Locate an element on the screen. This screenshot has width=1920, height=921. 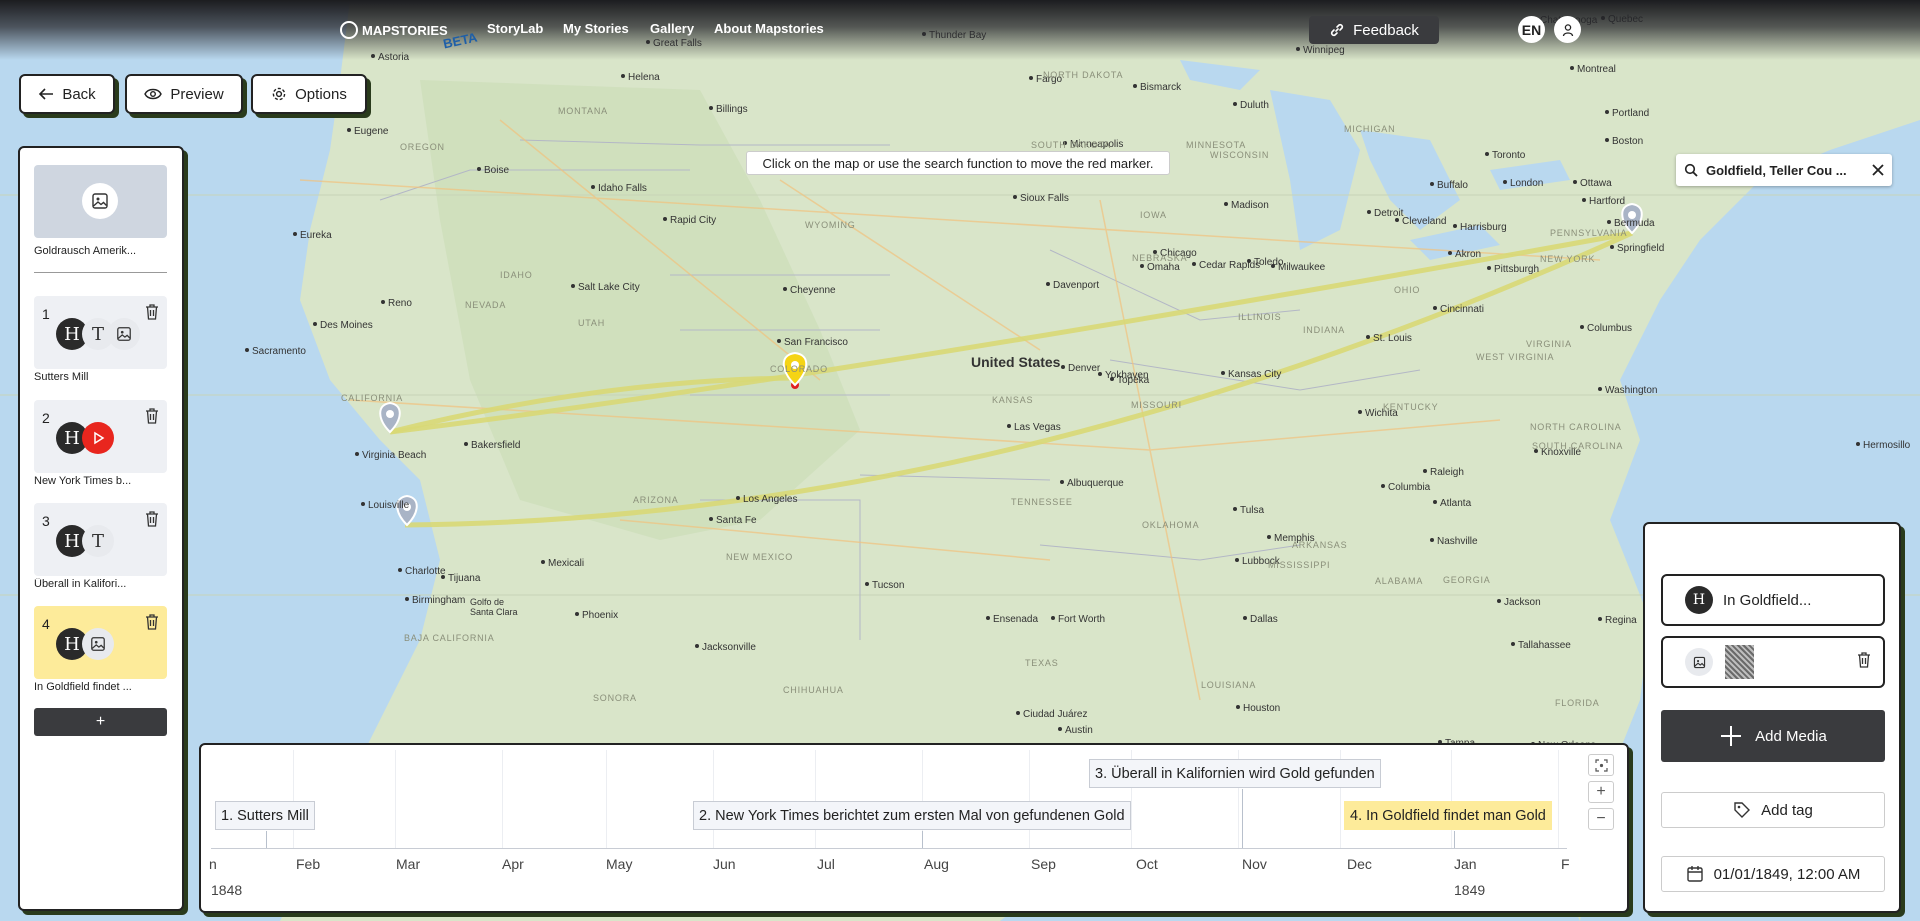
nav-link-gallery: Gallery is located at coordinates (672, 28).